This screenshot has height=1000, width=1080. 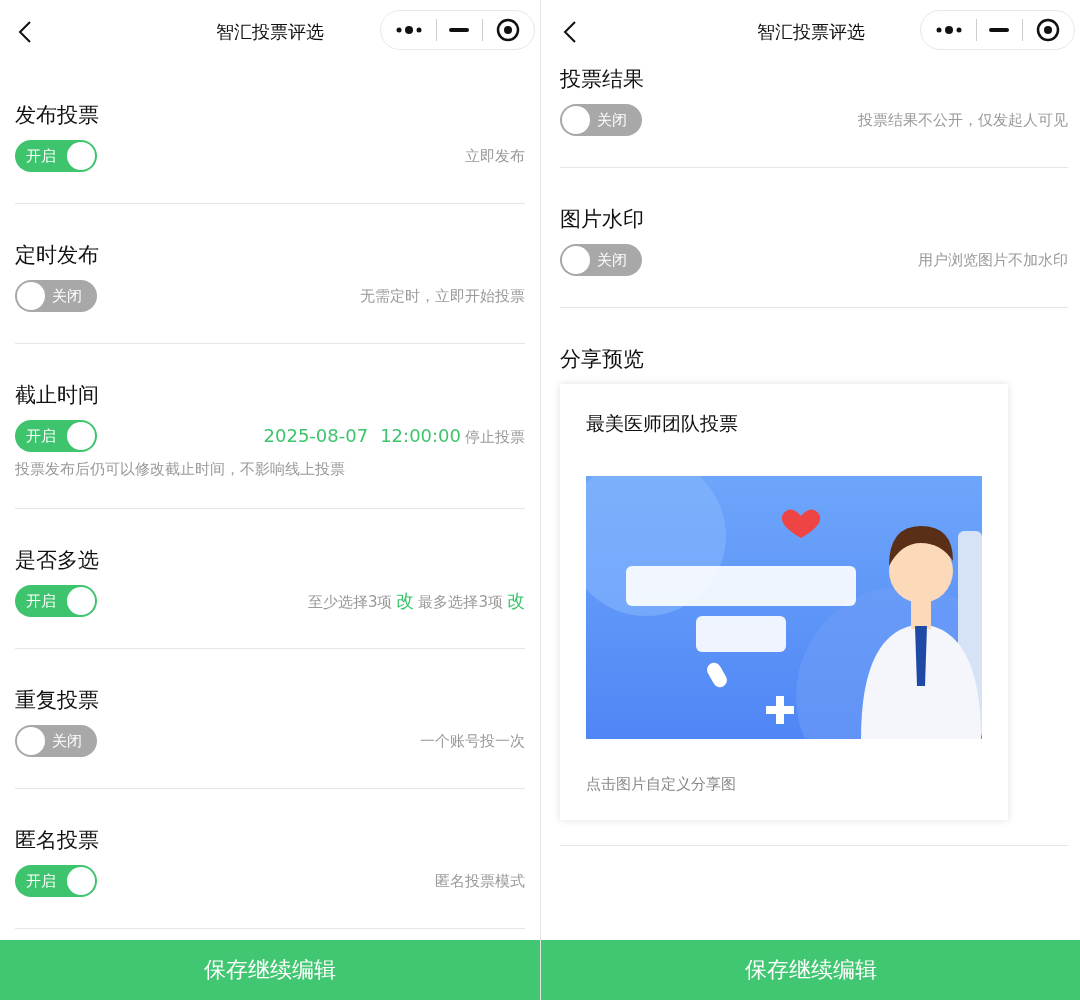 What do you see at coordinates (662, 423) in the screenshot?
I see `card-title: 最美医师团队投票` at bounding box center [662, 423].